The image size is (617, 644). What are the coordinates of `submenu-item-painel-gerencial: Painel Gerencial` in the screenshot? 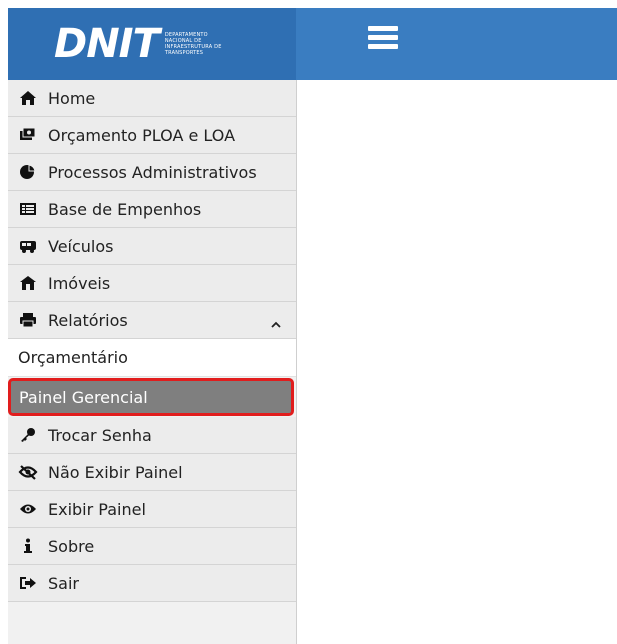 It's located at (151, 397).